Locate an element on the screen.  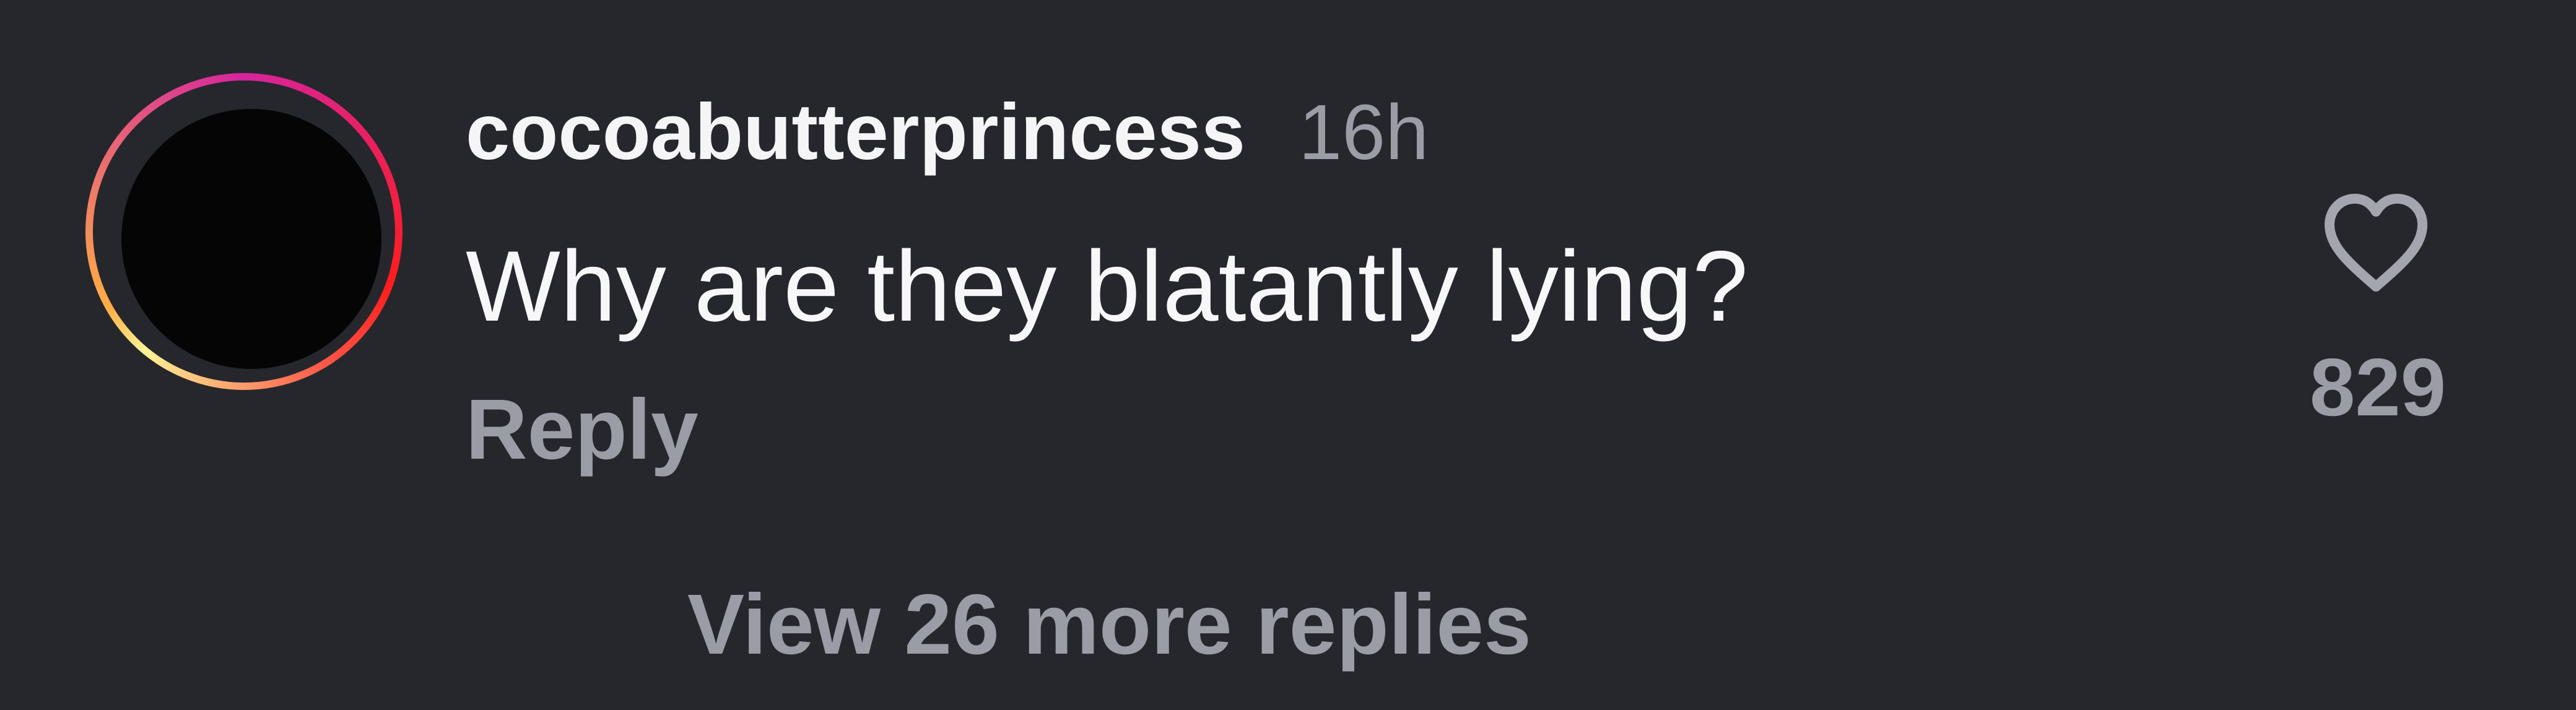
heart-outline-icon is located at coordinates (2376, 243).